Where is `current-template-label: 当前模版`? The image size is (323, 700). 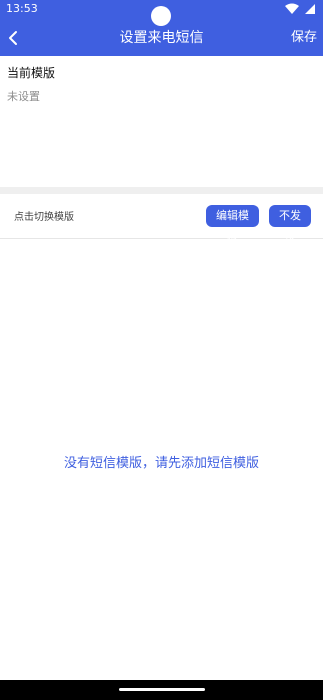 current-template-label: 当前模版 is located at coordinates (31, 73).